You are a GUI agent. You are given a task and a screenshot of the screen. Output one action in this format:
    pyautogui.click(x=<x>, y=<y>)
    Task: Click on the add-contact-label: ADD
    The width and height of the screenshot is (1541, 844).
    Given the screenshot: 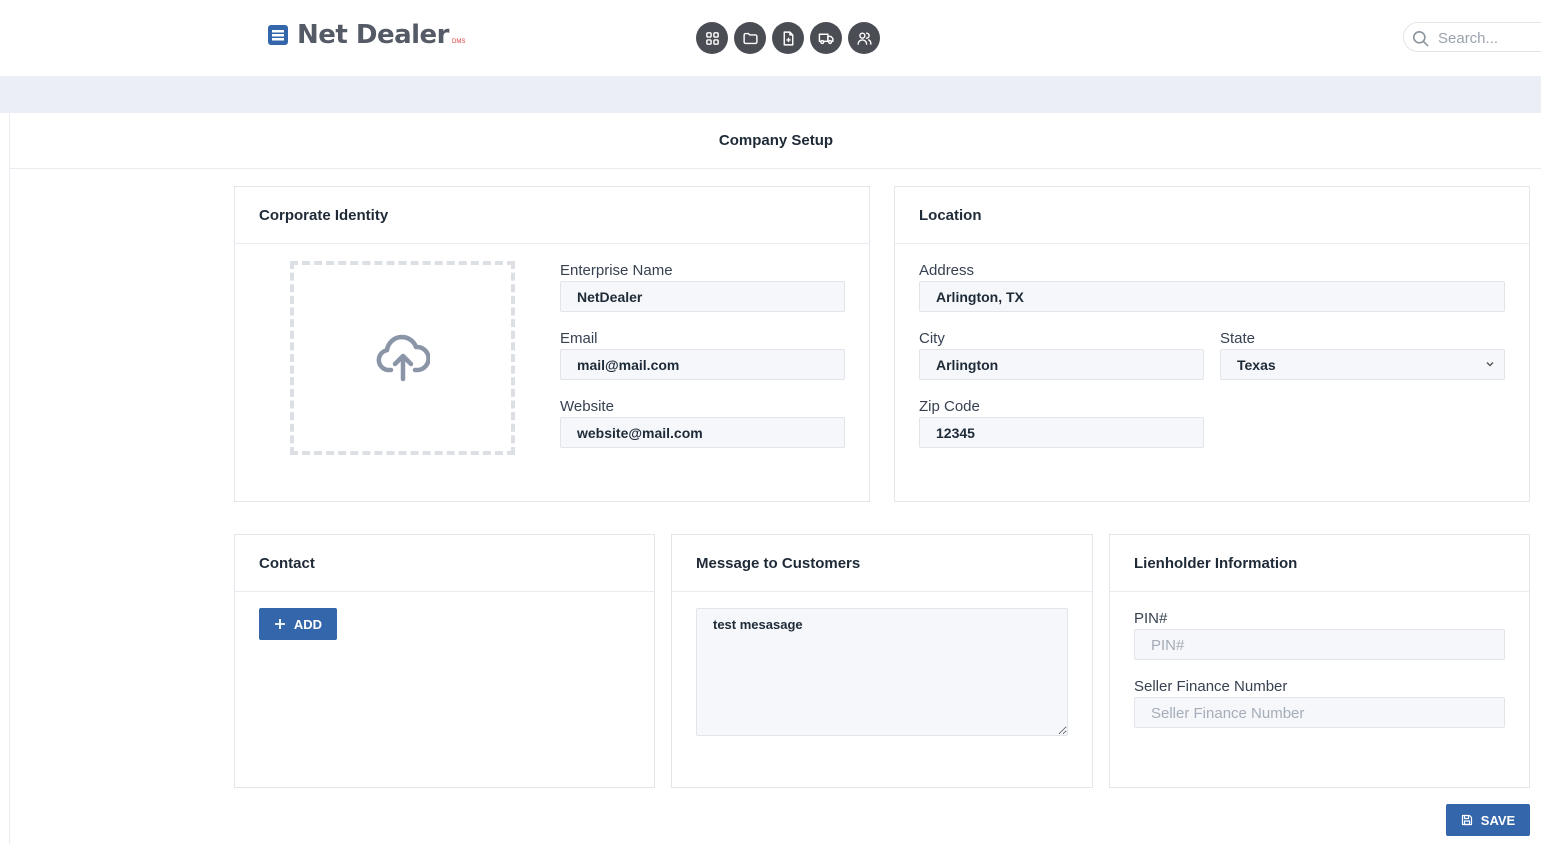 What is the action you would take?
    pyautogui.click(x=308, y=624)
    